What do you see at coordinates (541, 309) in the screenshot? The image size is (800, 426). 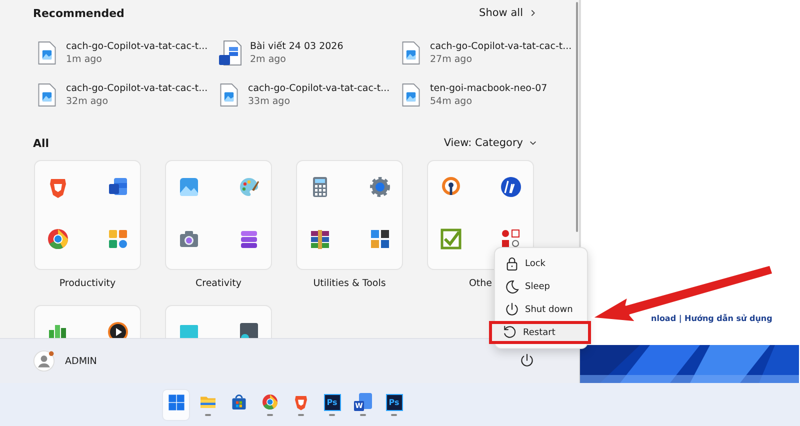 I see `power-menu-item: Shut down` at bounding box center [541, 309].